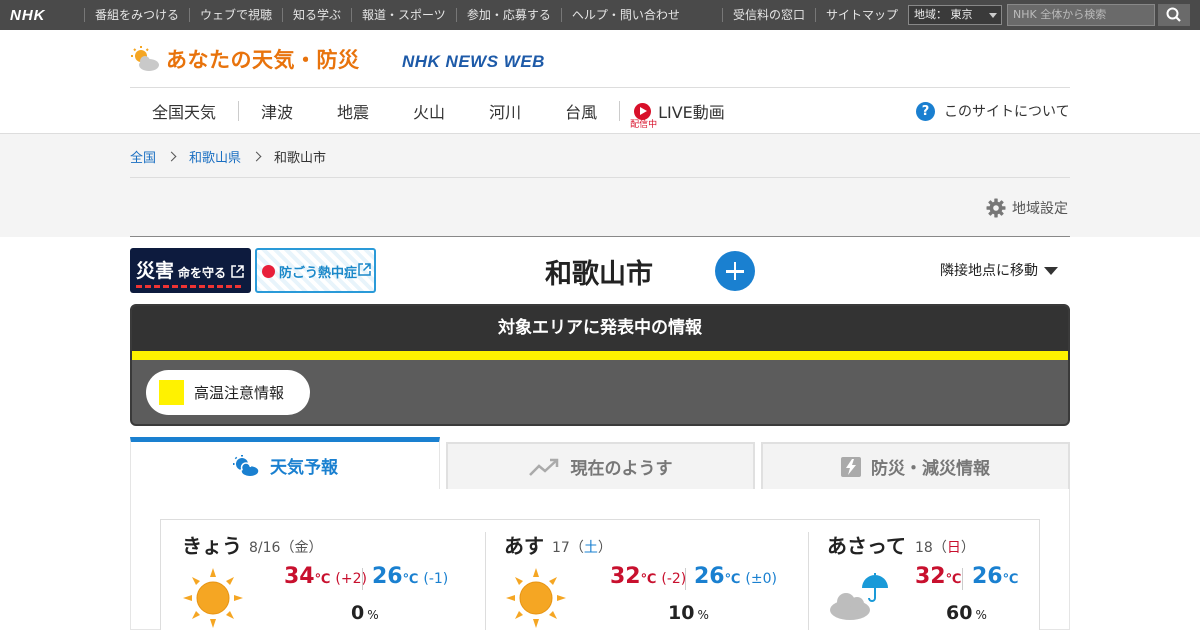 The height and width of the screenshot is (630, 1200). I want to click on global-nav-item: 番組をみつける, so click(136, 15).